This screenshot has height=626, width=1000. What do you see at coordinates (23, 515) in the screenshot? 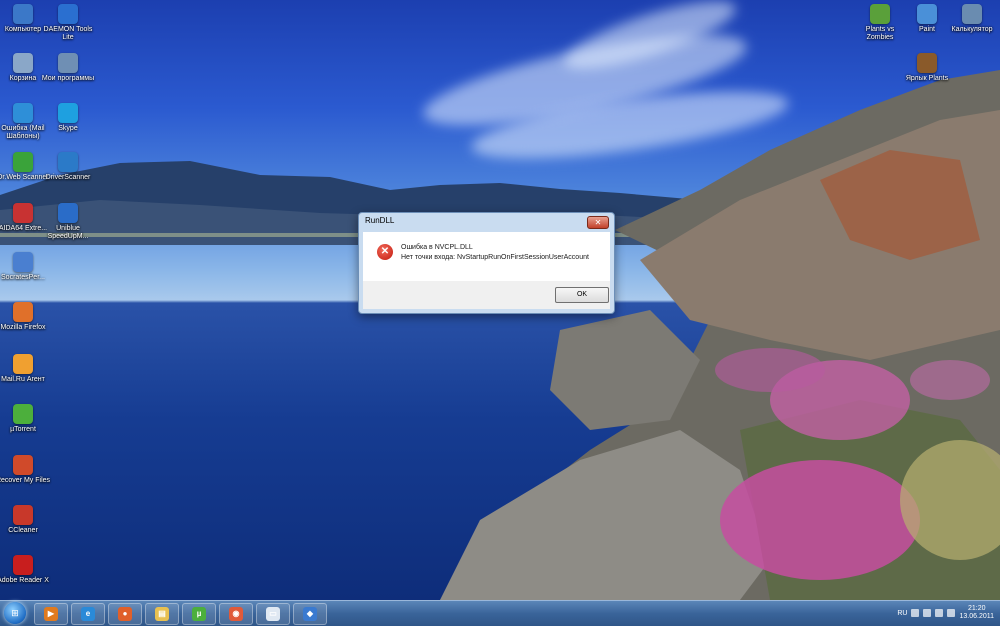
I see `ccleaner-icon` at bounding box center [23, 515].